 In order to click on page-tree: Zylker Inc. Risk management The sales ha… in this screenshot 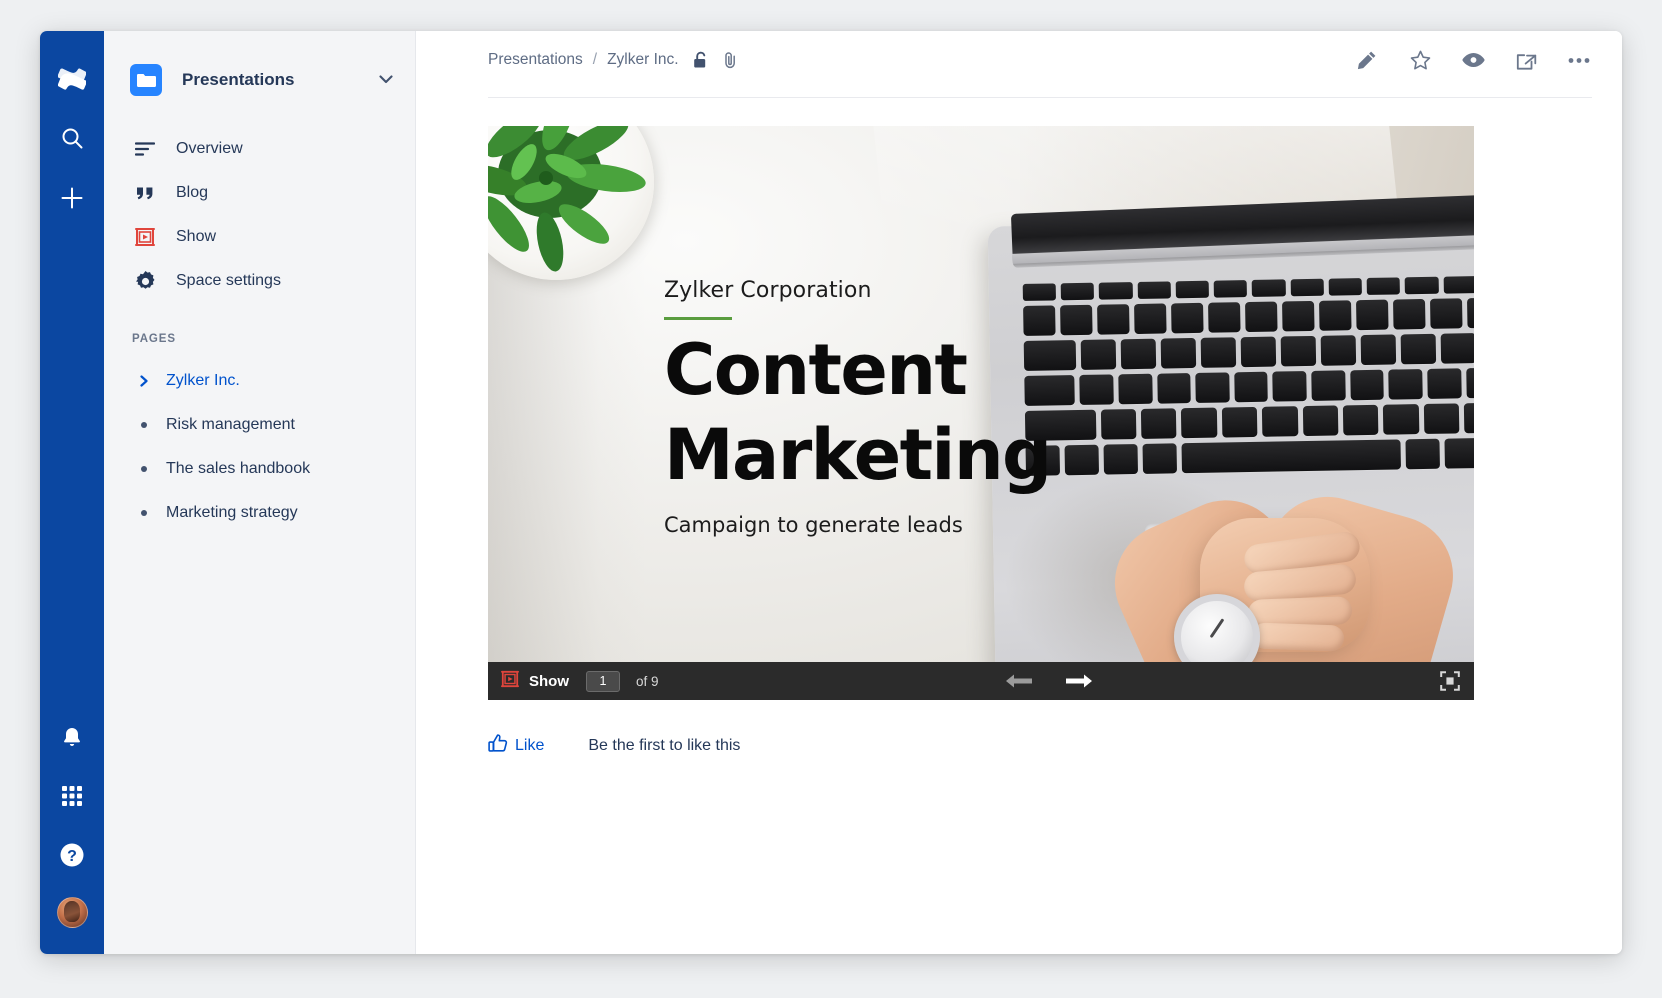, I will do `click(259, 447)`.